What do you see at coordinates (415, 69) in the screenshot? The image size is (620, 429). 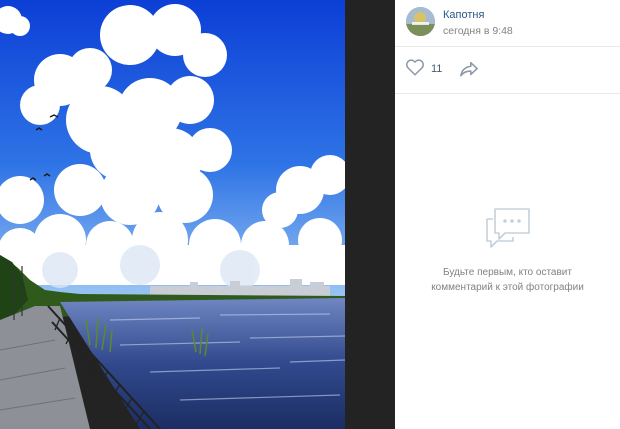 I see `heart-icon` at bounding box center [415, 69].